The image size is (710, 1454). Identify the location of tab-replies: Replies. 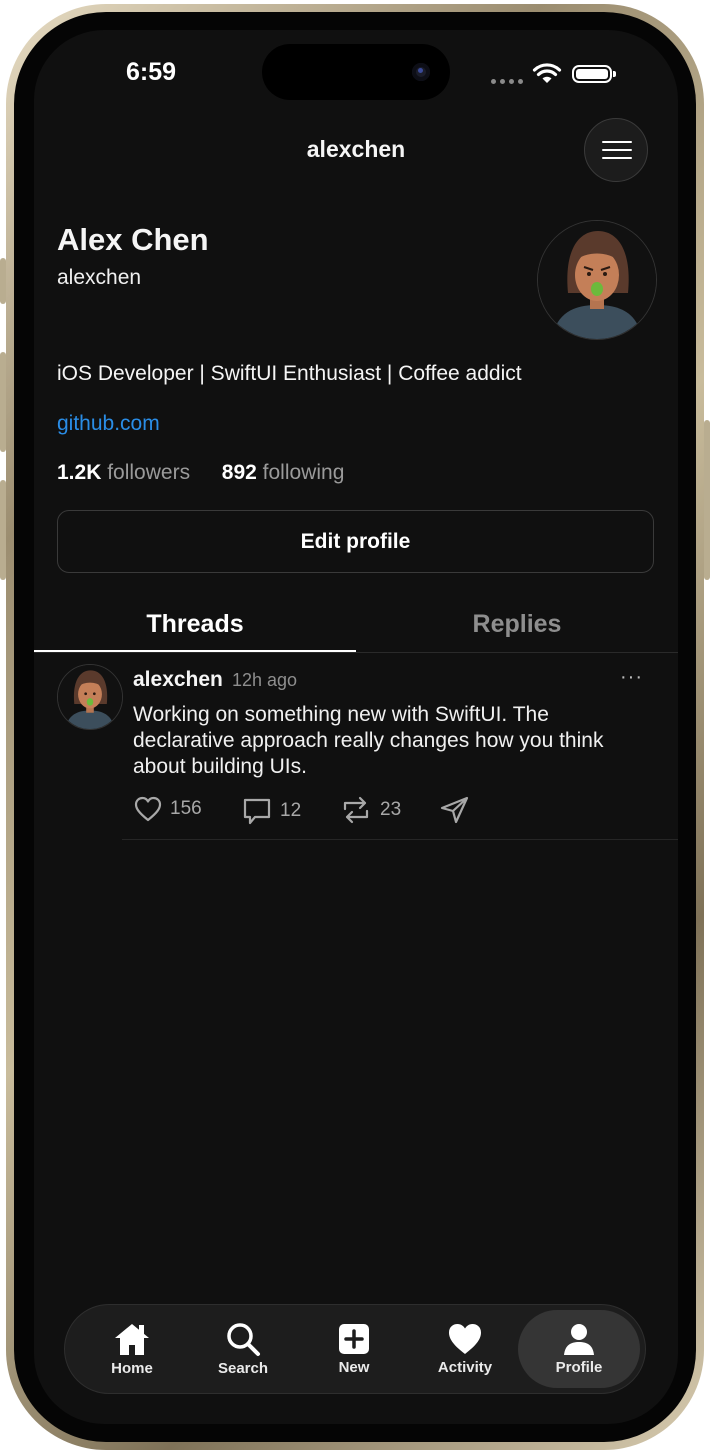
(517, 624).